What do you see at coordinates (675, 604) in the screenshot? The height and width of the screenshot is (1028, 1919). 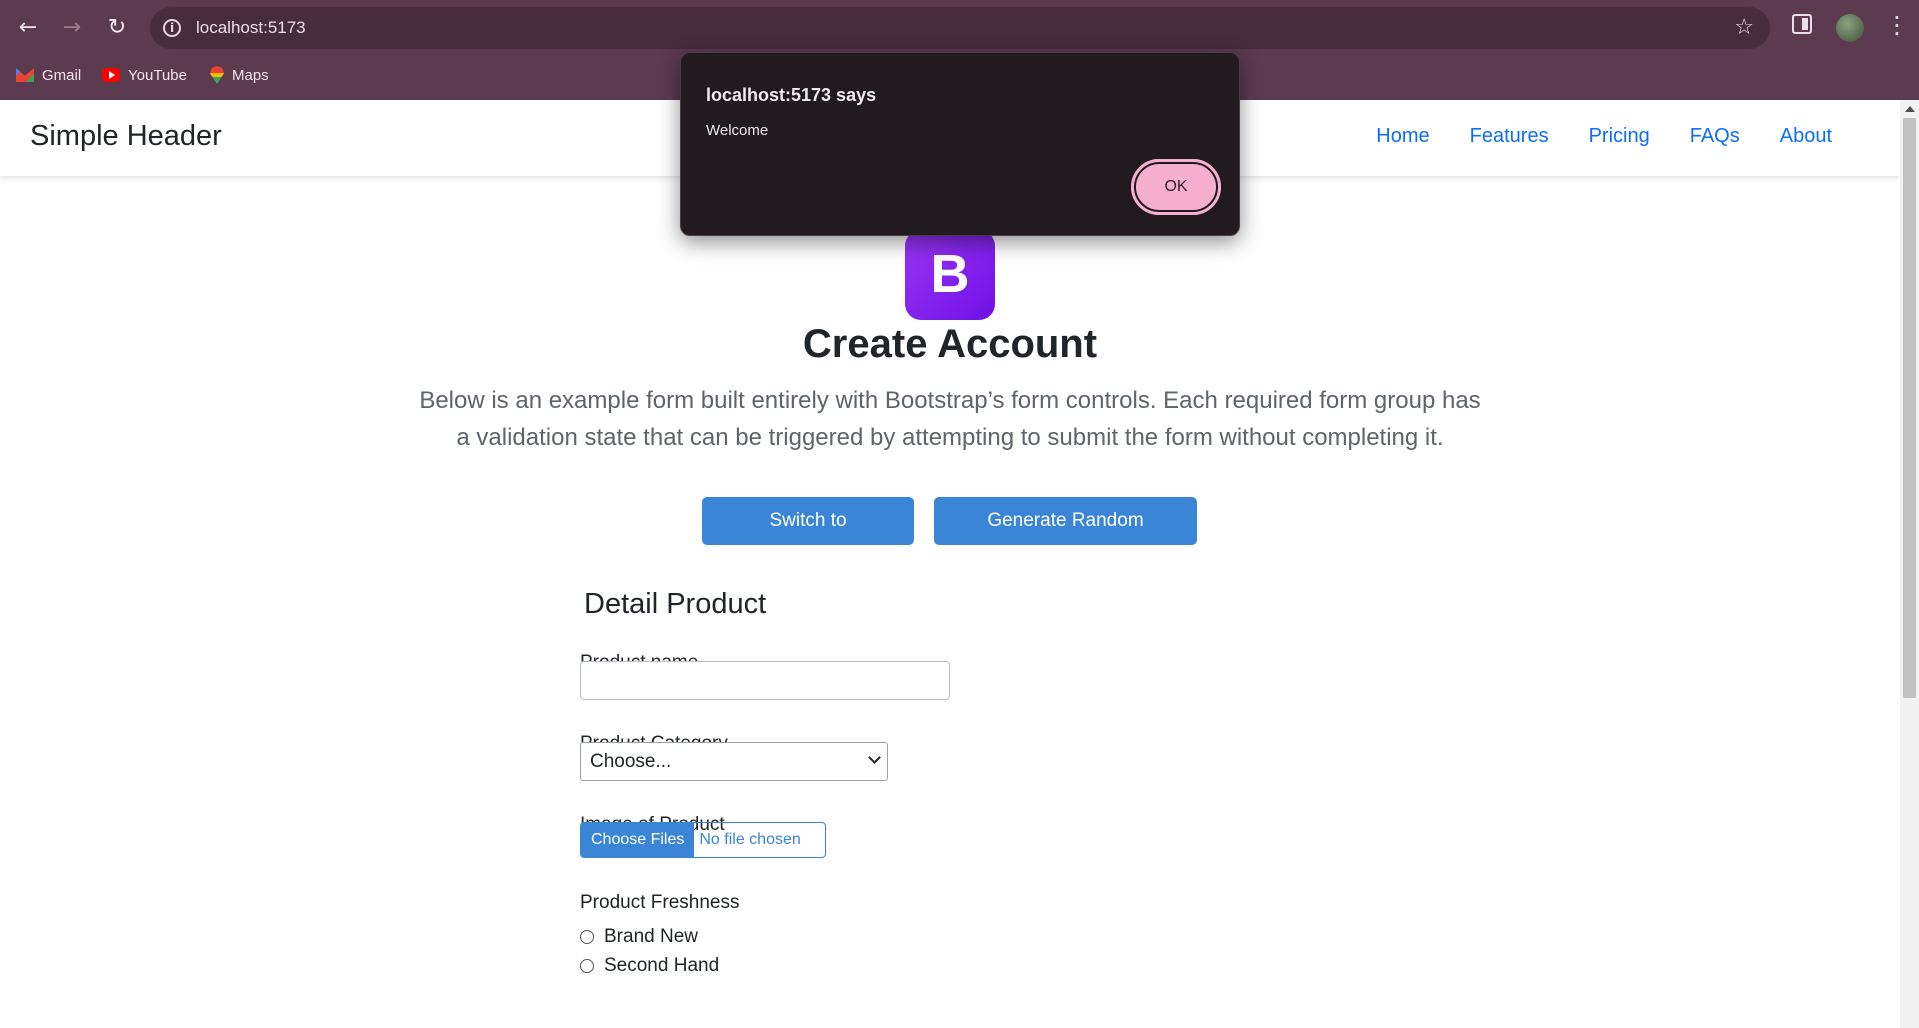 I see `section-title: Detail Product` at bounding box center [675, 604].